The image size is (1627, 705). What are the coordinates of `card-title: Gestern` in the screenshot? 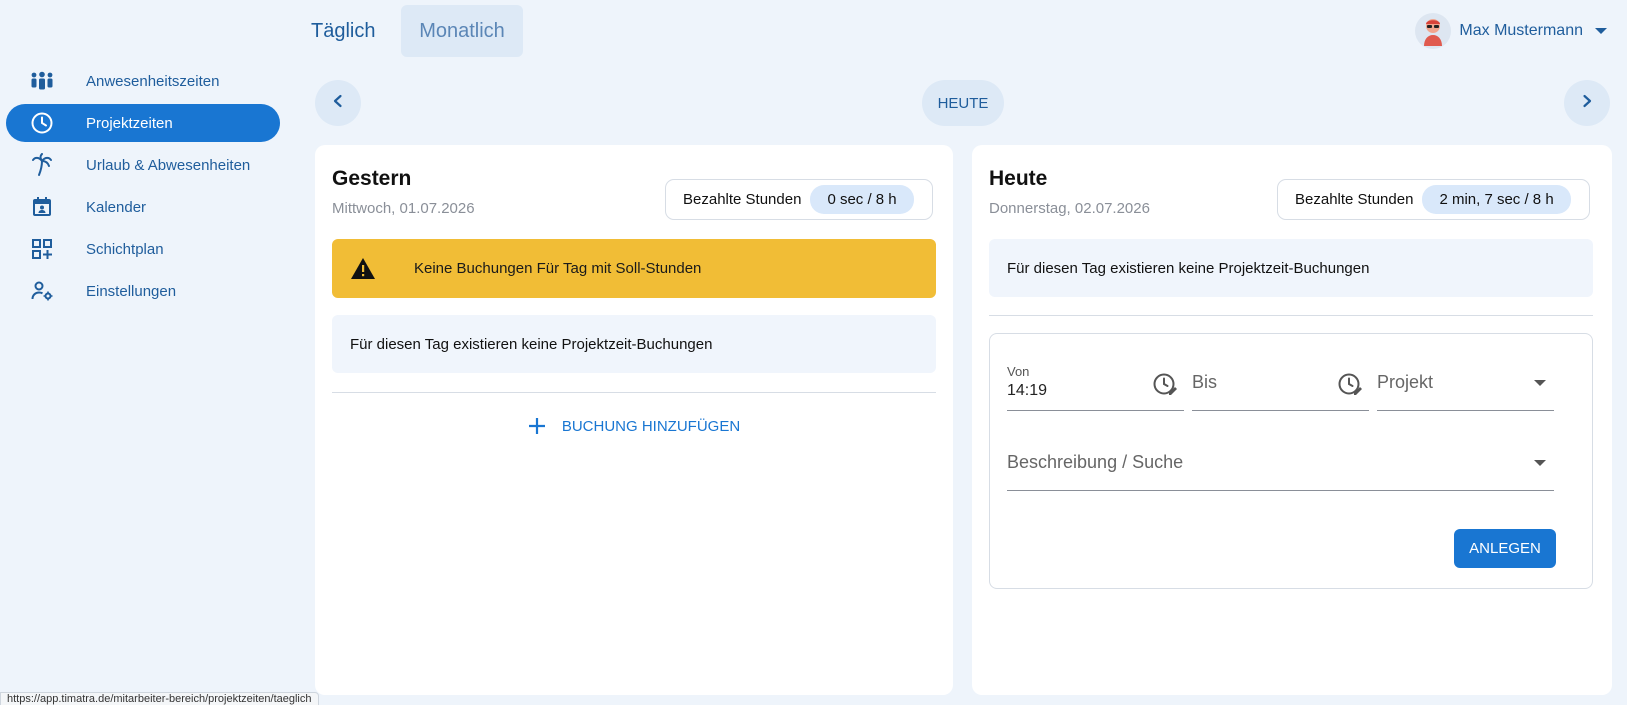 It's located at (372, 178).